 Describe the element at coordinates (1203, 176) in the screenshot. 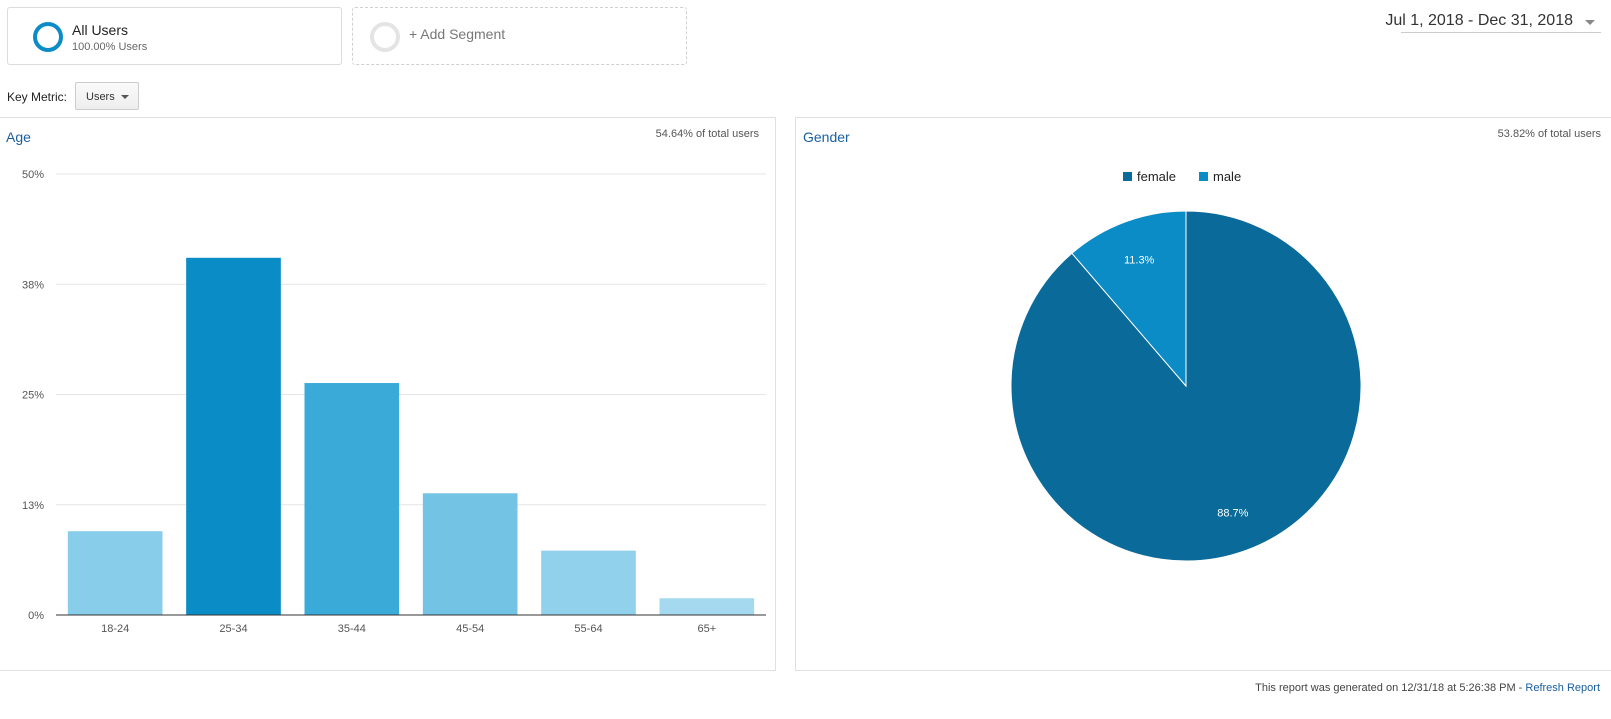

I see `legend-swatch-male` at that location.